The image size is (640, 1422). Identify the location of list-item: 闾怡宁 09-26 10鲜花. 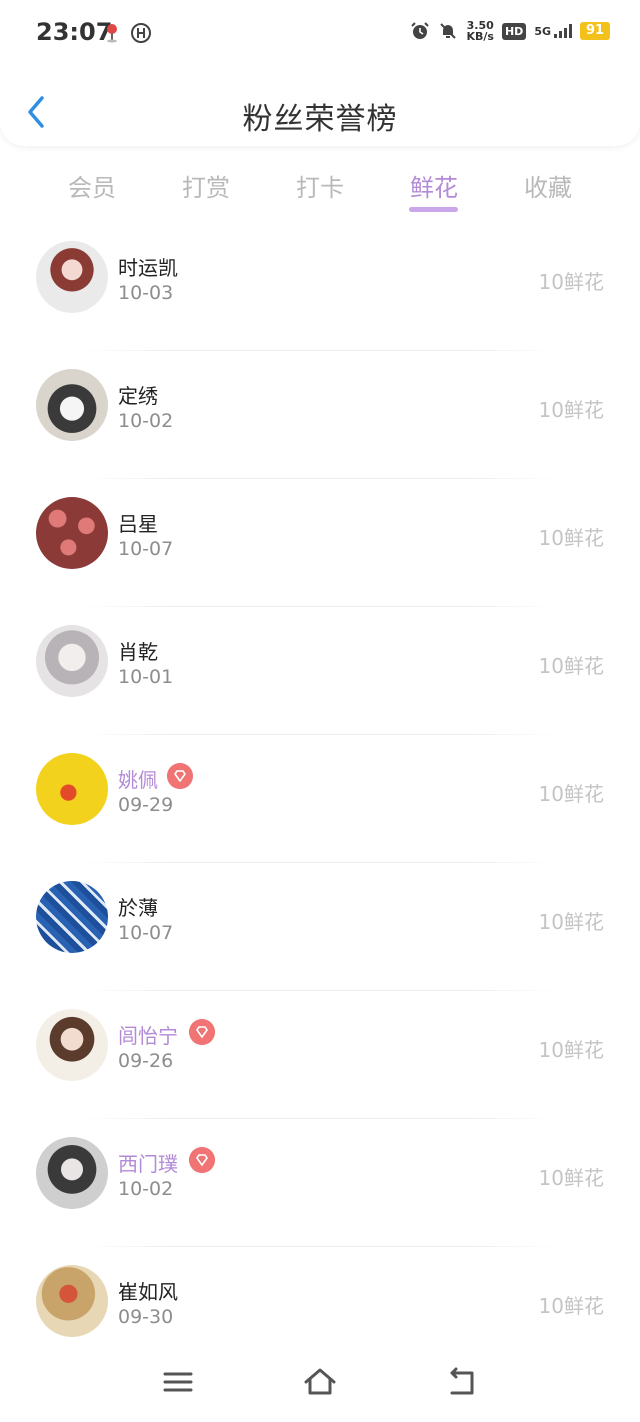
(320, 1054).